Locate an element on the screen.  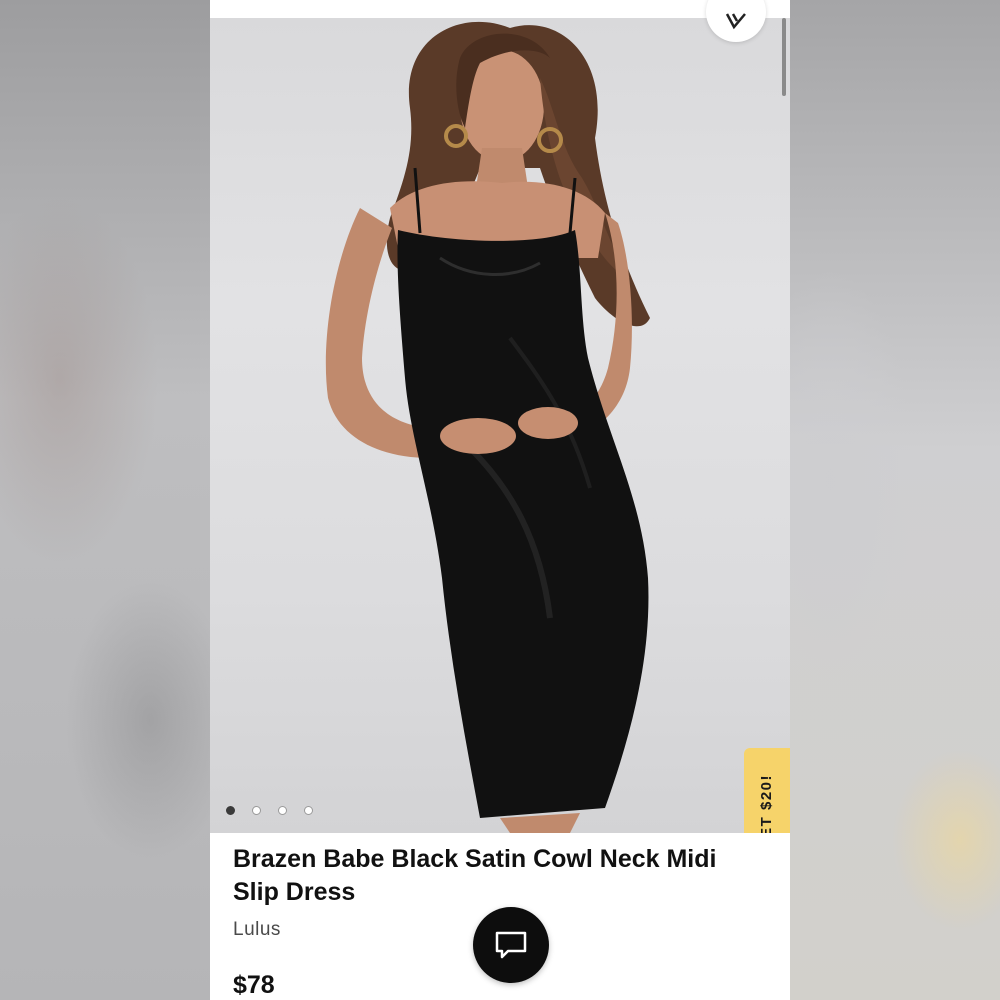
chat-button is located at coordinates (511, 945).